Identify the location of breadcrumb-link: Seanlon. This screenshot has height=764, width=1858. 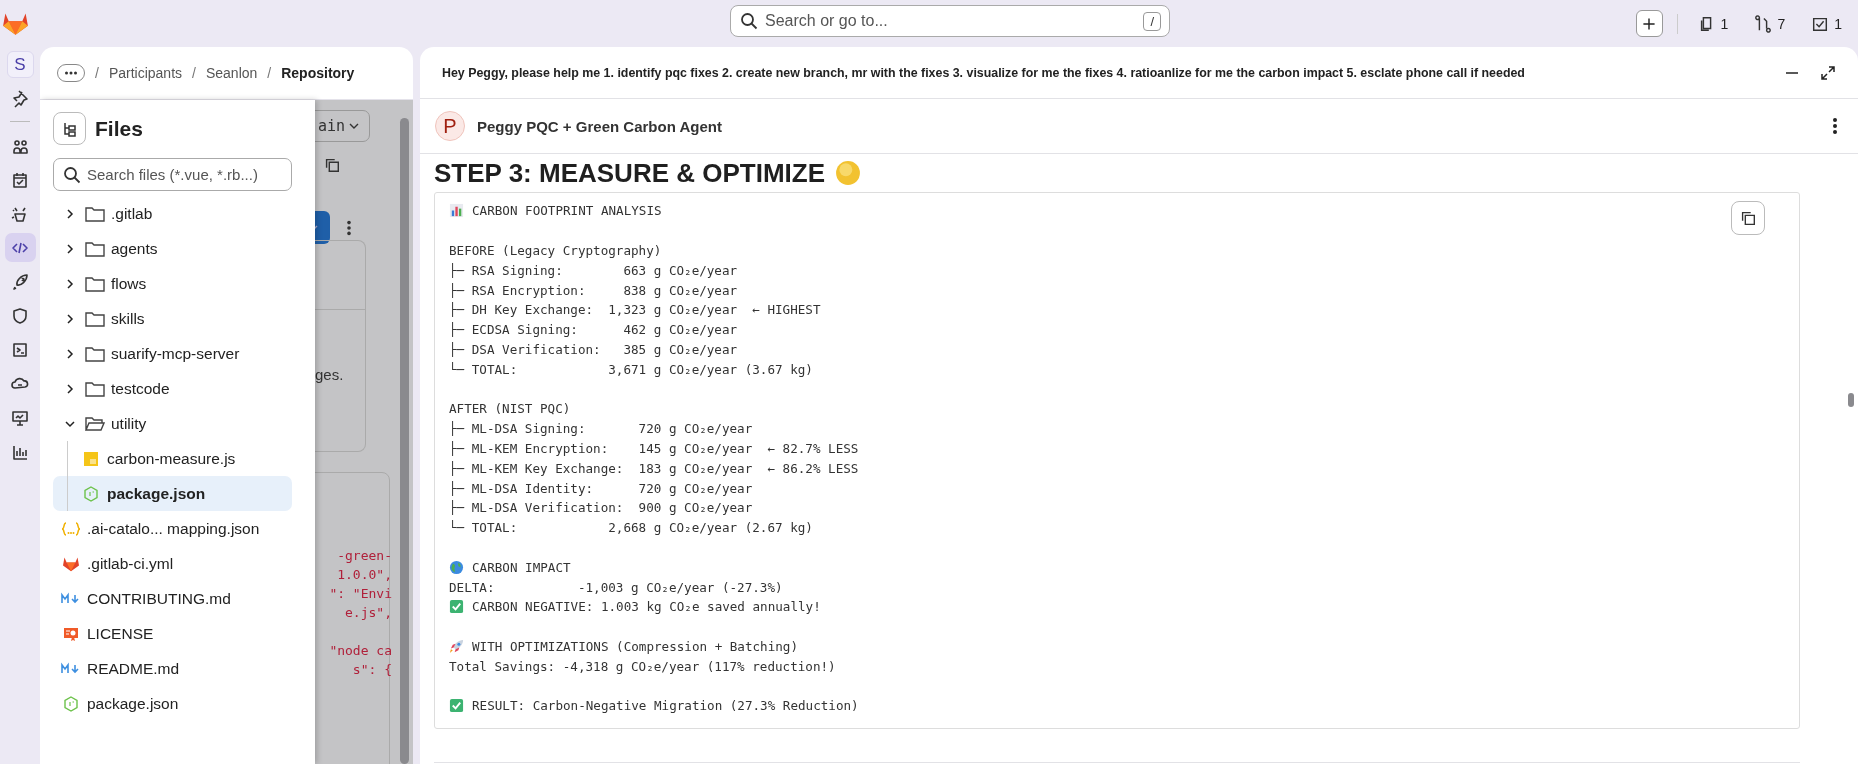
(231, 73).